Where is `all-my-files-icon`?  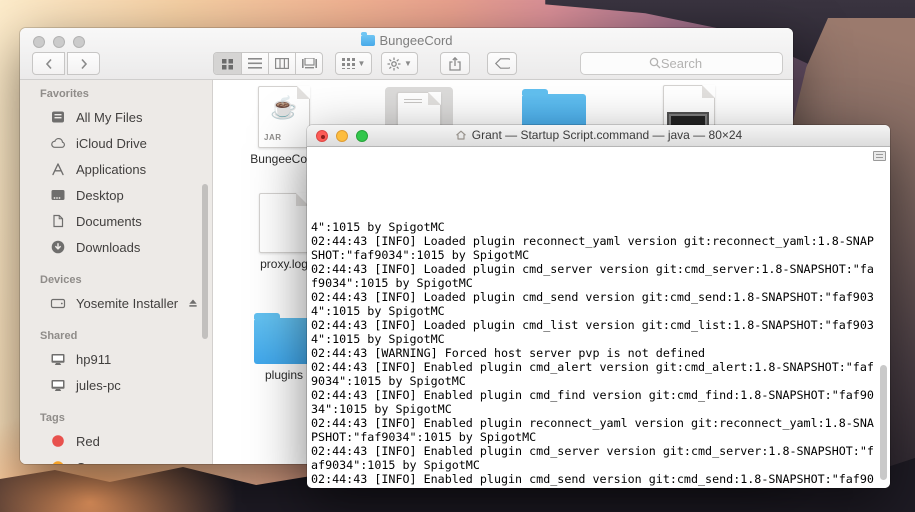
all-my-files-icon is located at coordinates (58, 117).